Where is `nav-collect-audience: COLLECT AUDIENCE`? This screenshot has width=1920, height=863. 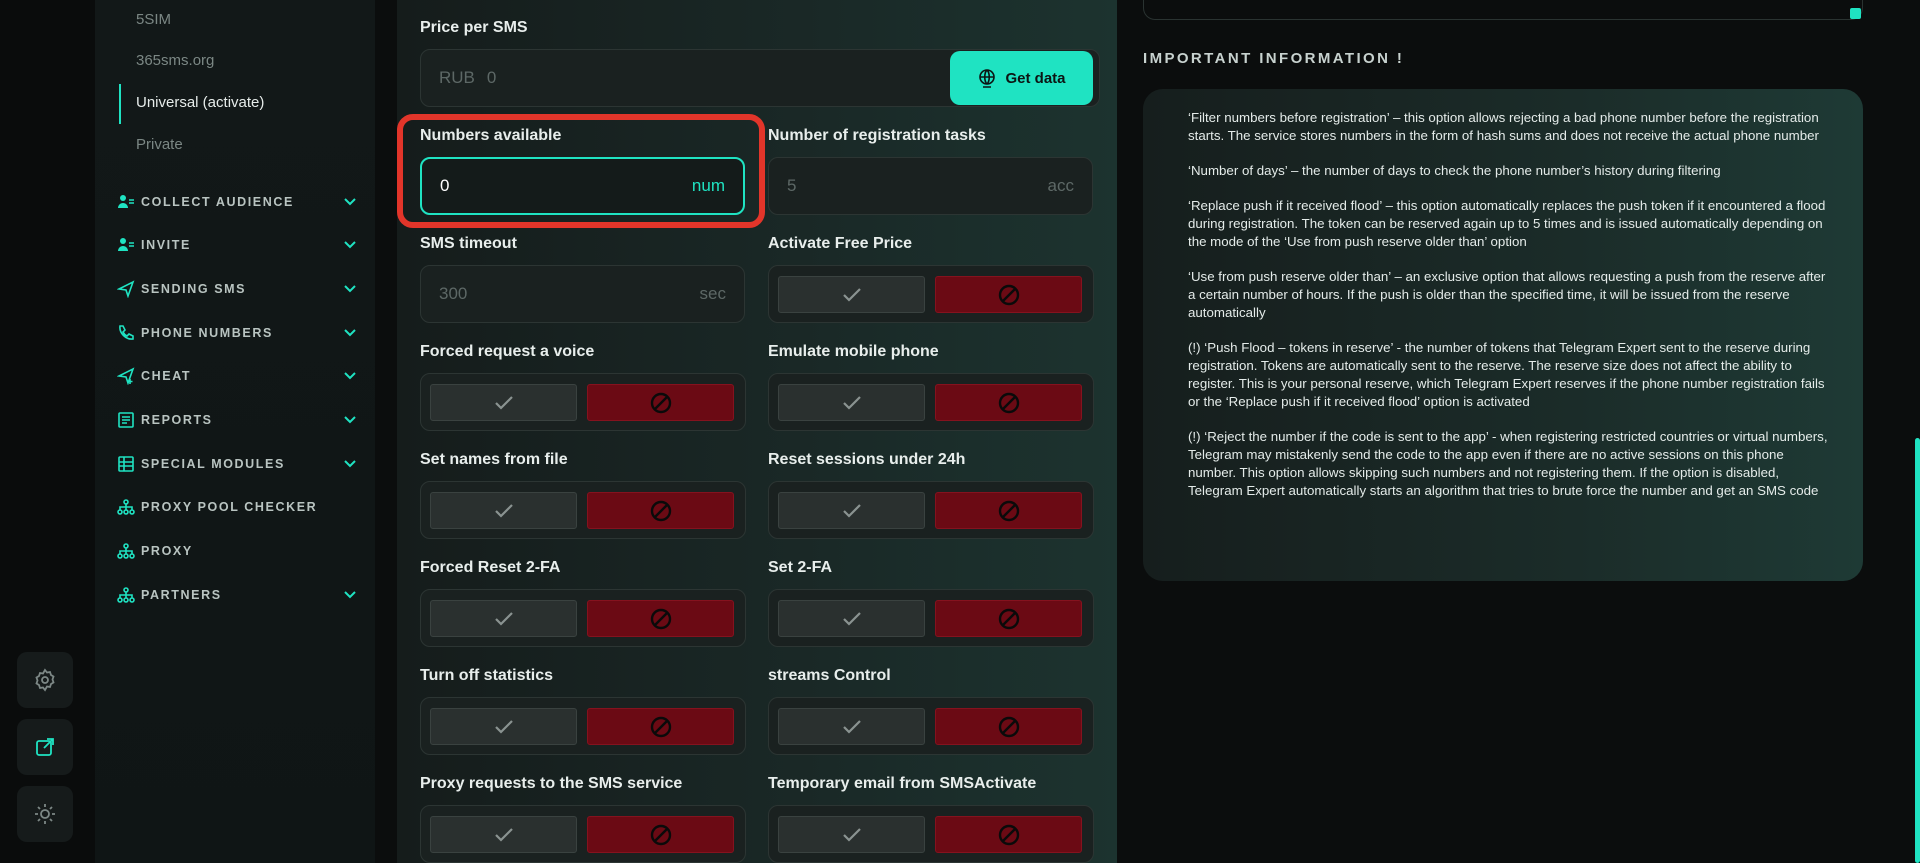 nav-collect-audience: COLLECT AUDIENCE is located at coordinates (237, 202).